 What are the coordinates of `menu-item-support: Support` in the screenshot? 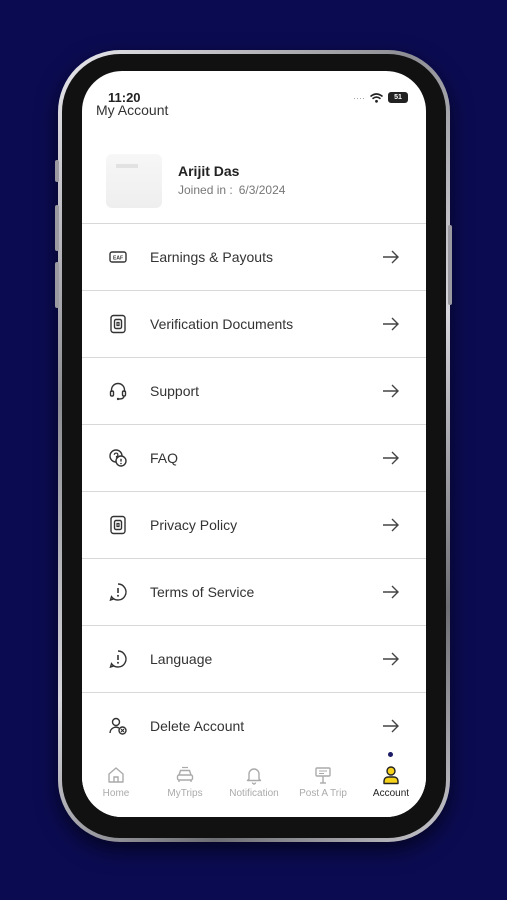 It's located at (254, 390).